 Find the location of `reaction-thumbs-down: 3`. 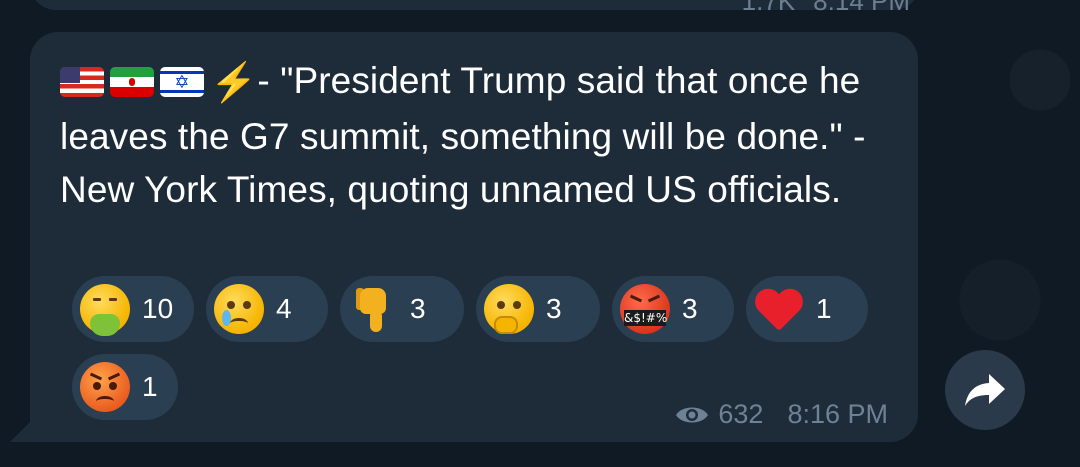

reaction-thumbs-down: 3 is located at coordinates (402, 309).